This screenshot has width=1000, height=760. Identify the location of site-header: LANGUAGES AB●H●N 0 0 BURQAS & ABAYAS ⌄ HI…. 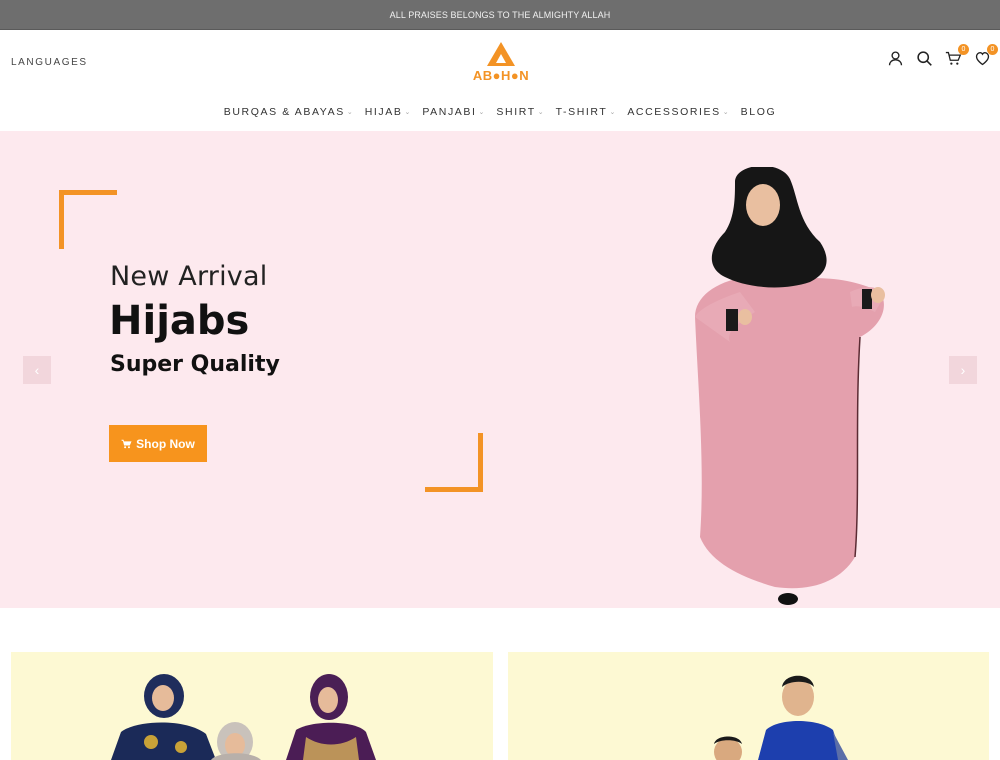
(500, 80).